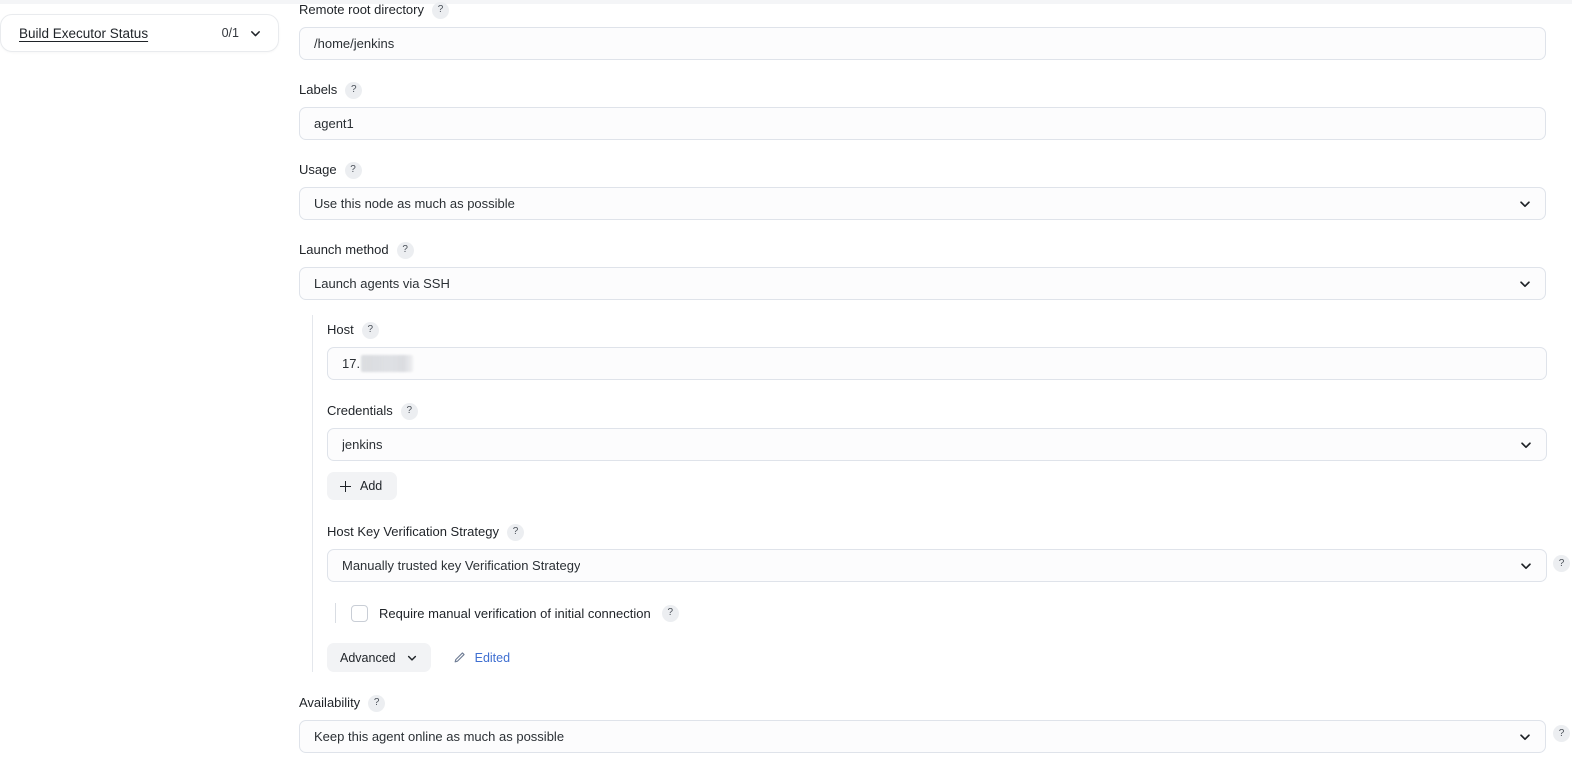  Describe the element at coordinates (335, 613) in the screenshot. I see `indent-guide` at that location.